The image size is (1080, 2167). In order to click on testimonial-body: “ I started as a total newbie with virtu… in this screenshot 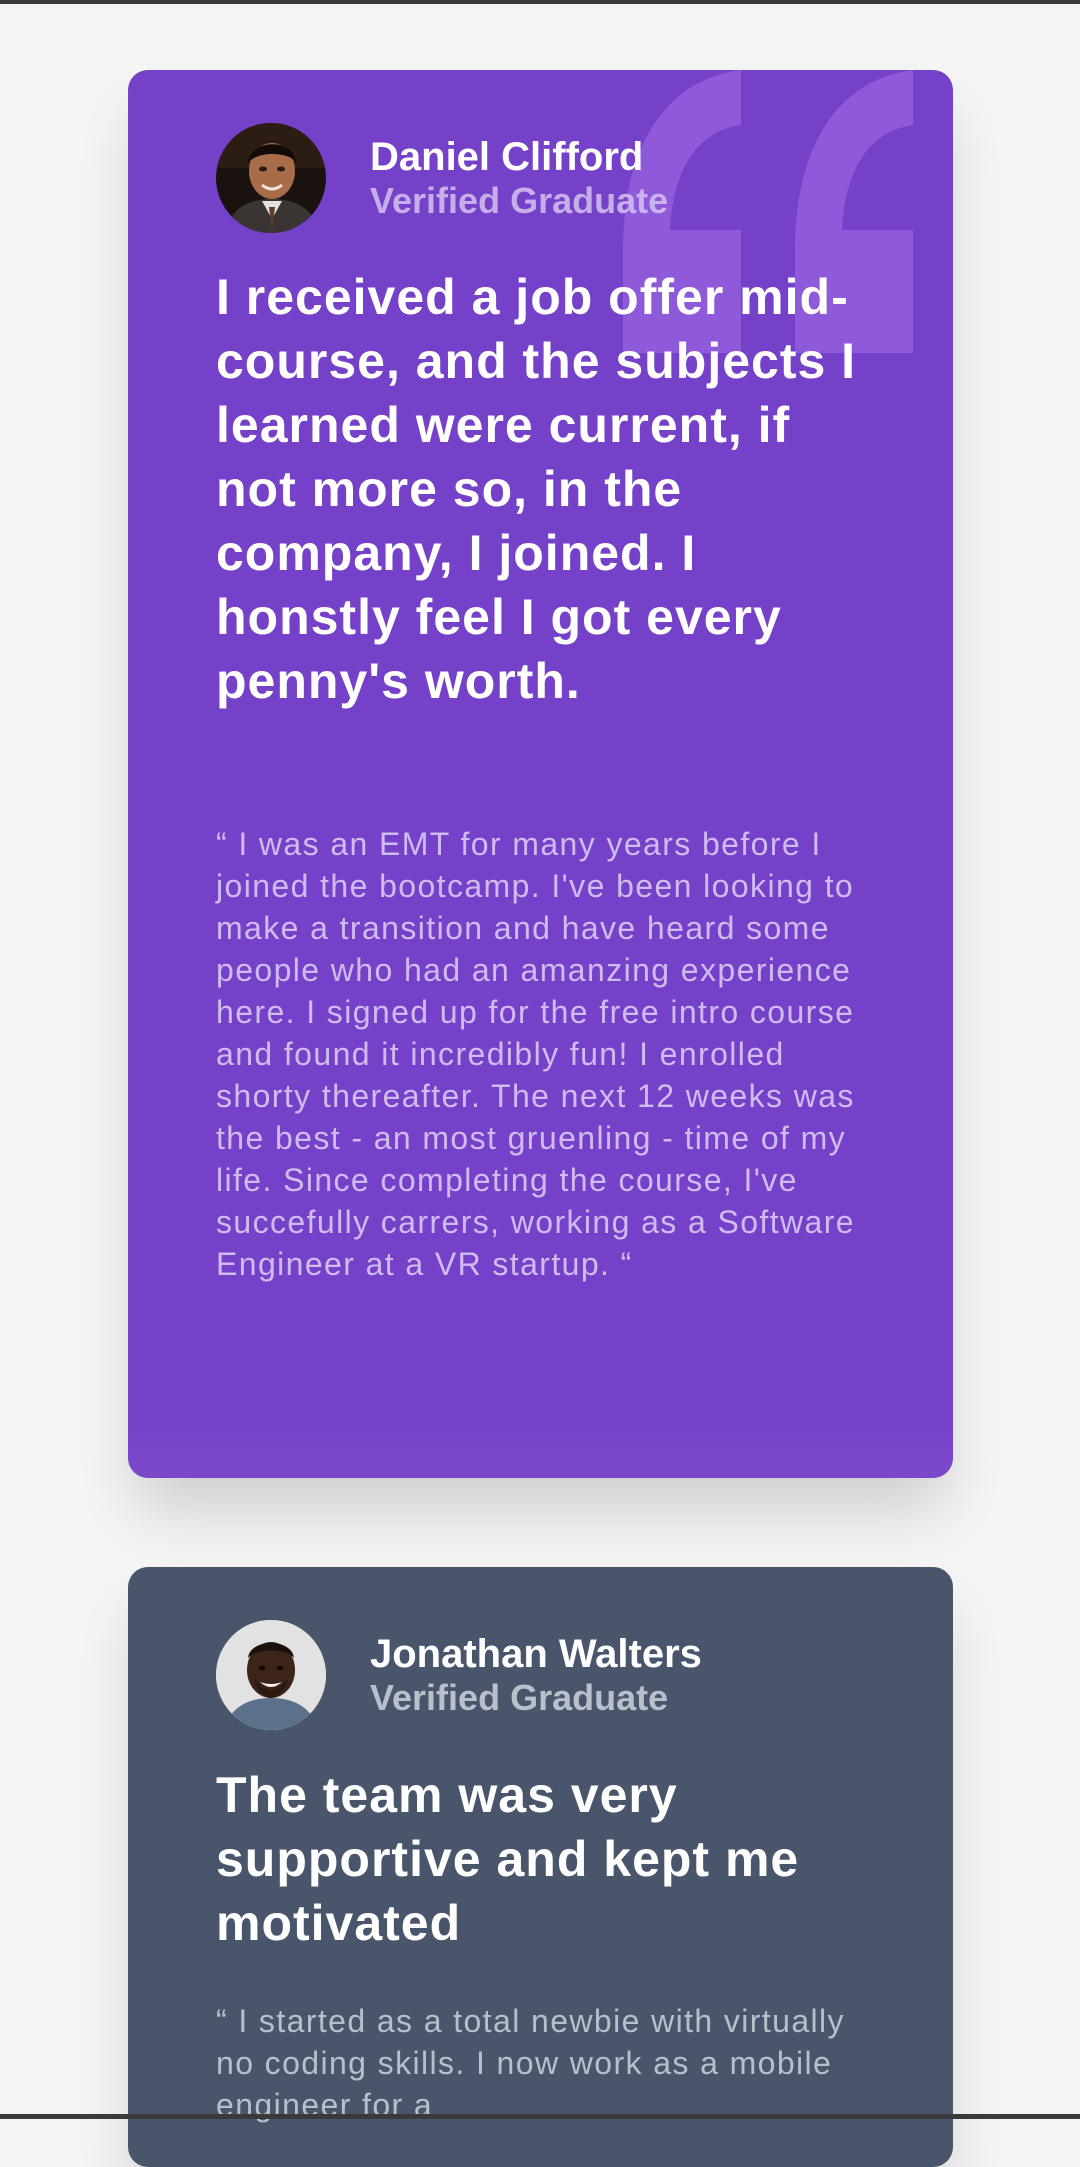, I will do `click(530, 2063)`.